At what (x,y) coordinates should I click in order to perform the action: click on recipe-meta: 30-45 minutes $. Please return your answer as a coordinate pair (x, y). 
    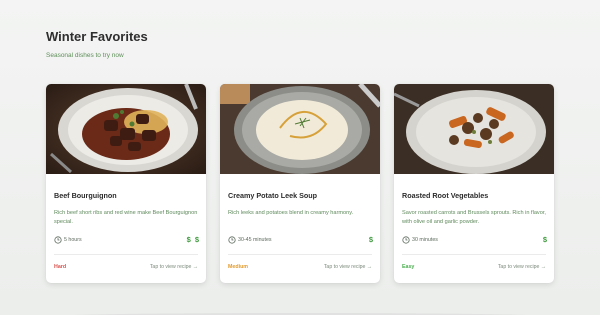
    Looking at the image, I should click on (301, 240).